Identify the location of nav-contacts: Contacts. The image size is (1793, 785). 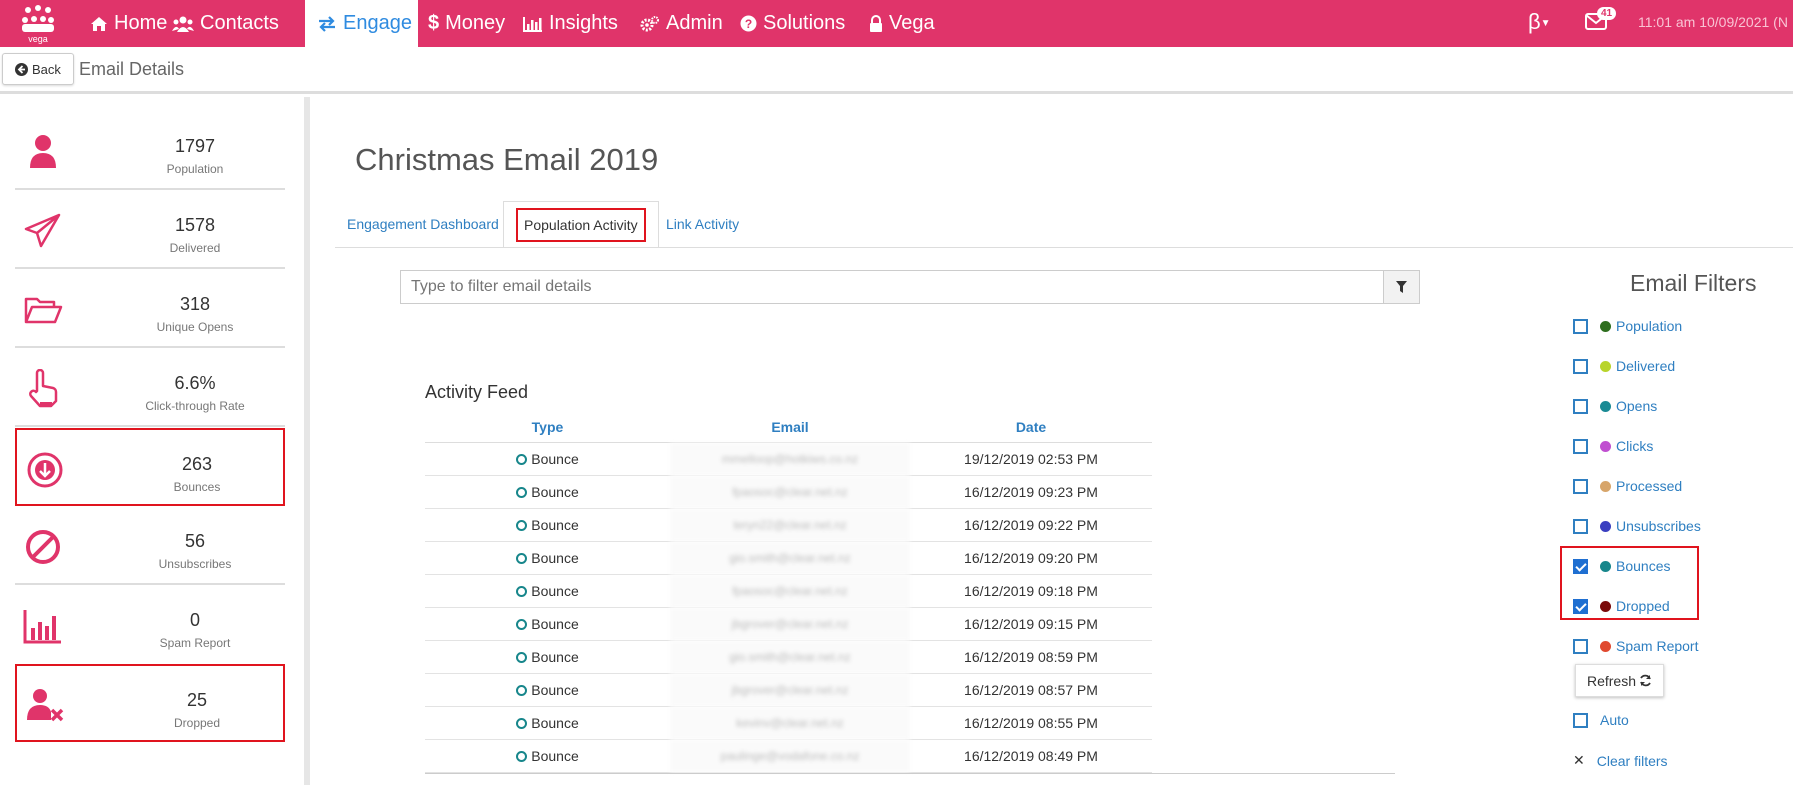
(225, 23).